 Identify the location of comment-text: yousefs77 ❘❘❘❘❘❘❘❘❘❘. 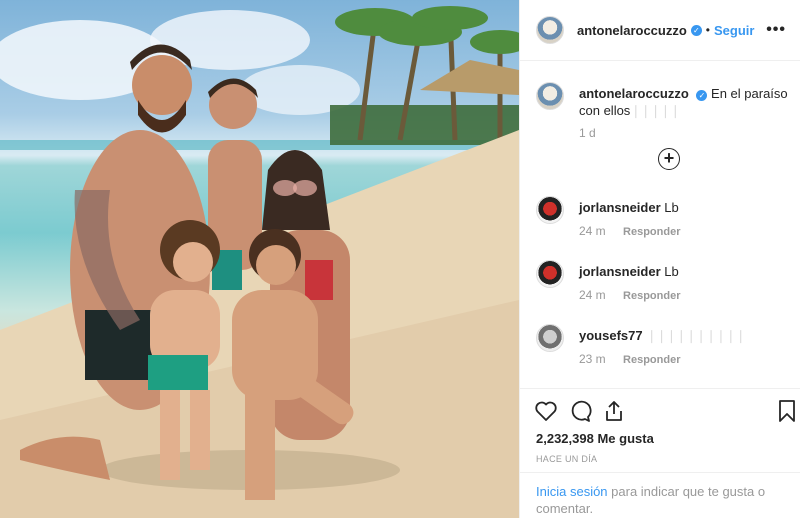
(684, 335).